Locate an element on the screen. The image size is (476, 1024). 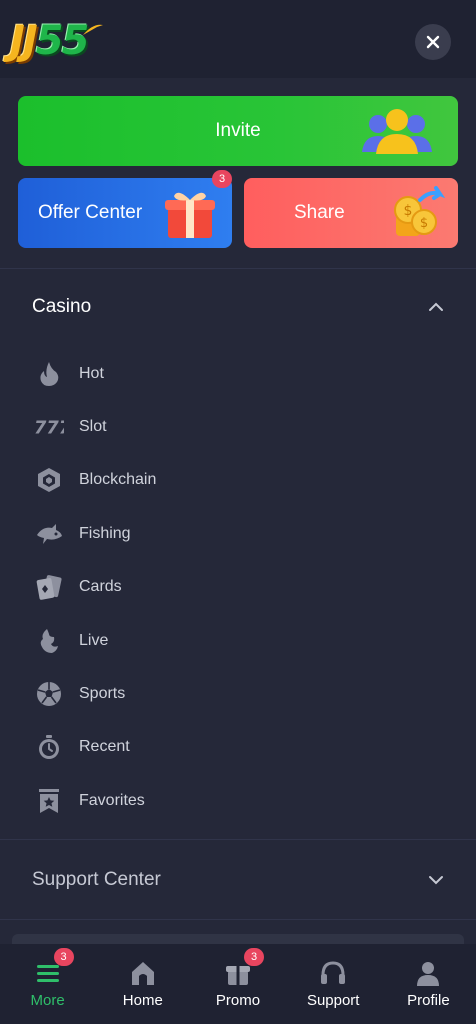
tab-home: Home is located at coordinates (142, 984).